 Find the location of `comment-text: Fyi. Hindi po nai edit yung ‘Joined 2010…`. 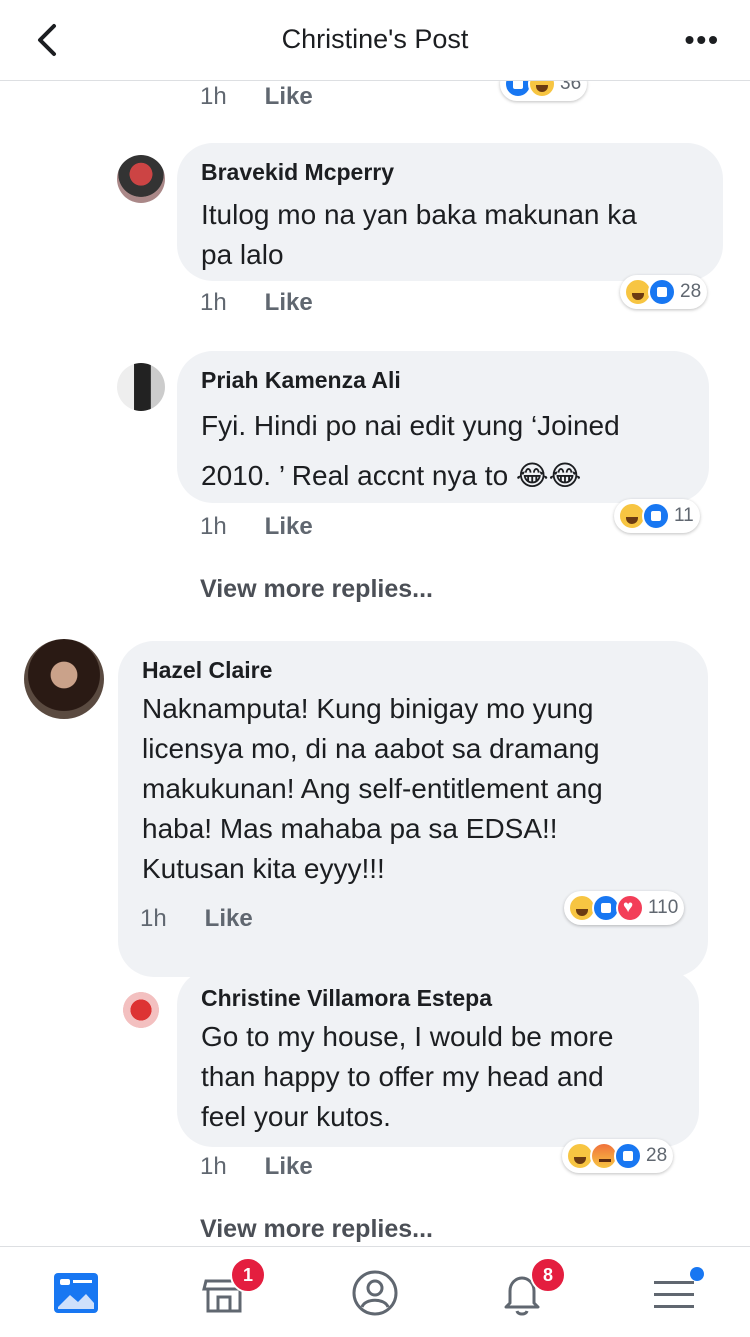

comment-text: Fyi. Hindi po nai edit yung ‘Joined 2010… is located at coordinates (410, 451).